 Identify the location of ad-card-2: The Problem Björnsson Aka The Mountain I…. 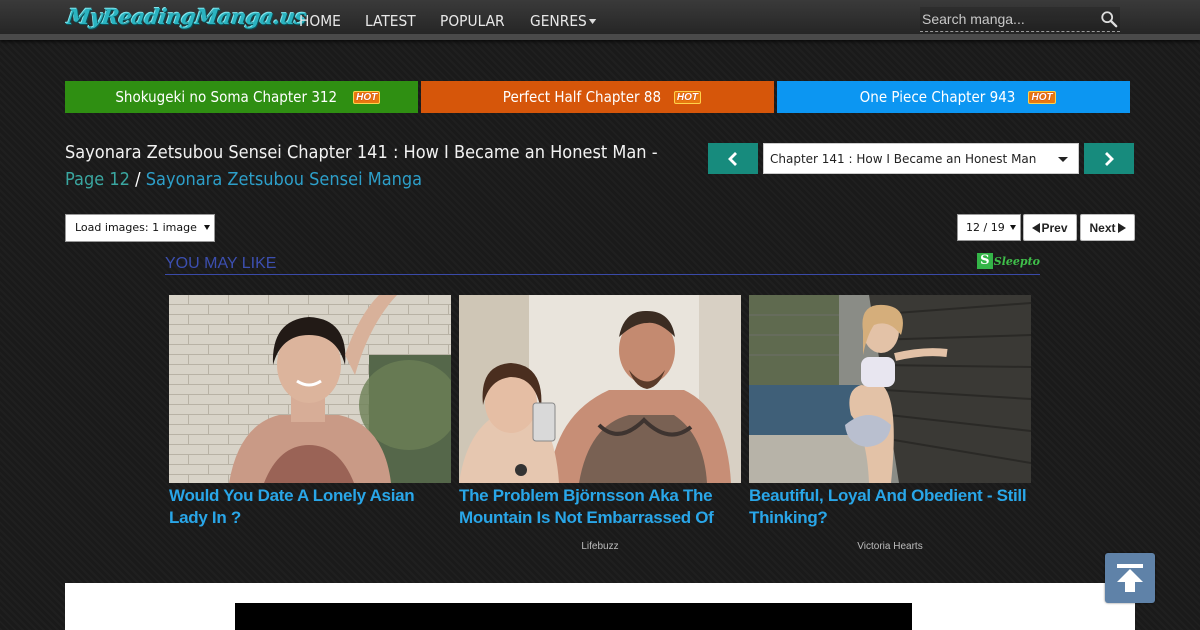
(600, 423).